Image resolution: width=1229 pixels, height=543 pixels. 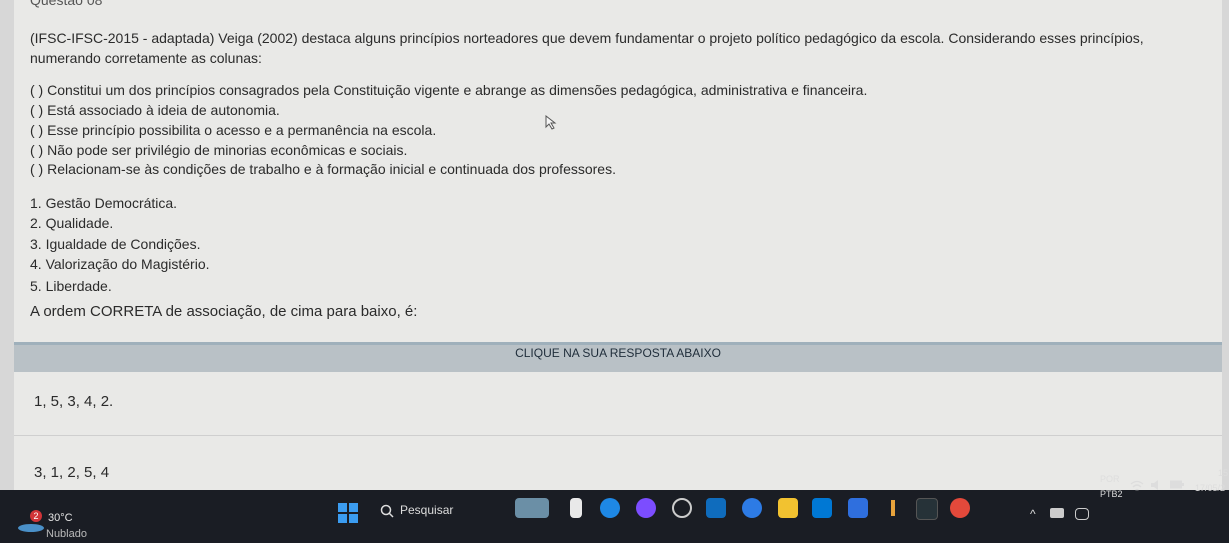 What do you see at coordinates (348, 513) in the screenshot?
I see `start-button` at bounding box center [348, 513].